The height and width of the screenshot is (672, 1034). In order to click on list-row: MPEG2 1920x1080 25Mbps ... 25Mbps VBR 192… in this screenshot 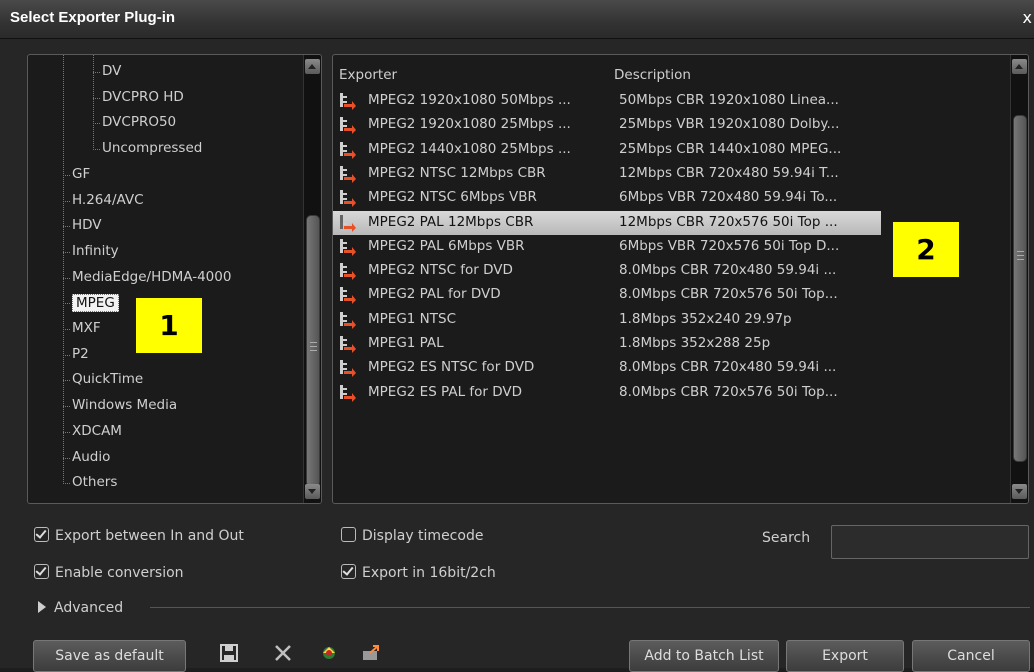, I will do `click(607, 125)`.